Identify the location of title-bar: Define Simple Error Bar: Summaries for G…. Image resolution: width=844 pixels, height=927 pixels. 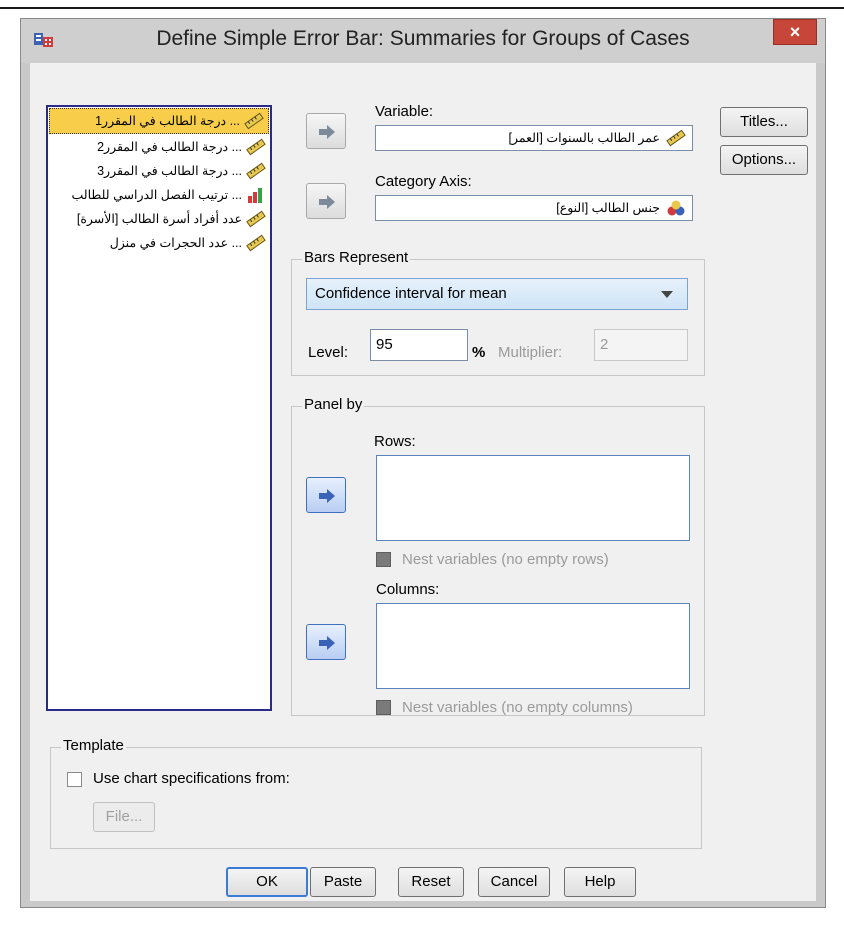
(423, 41).